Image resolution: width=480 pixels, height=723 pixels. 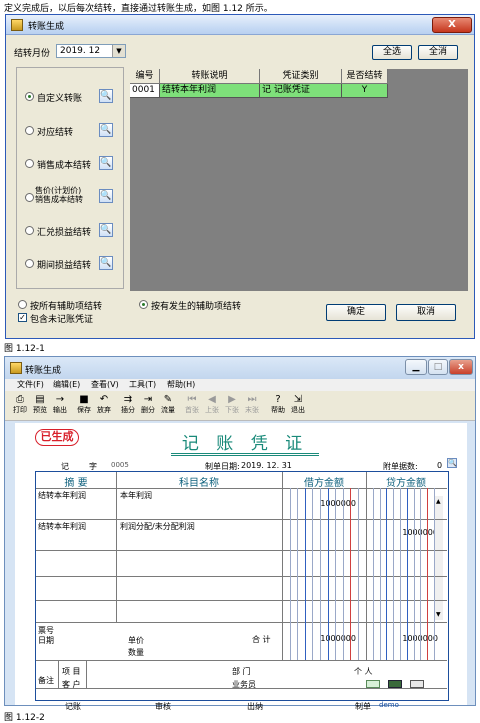 I want to click on row2-summary: 结转本年利润, so click(x=62, y=526).